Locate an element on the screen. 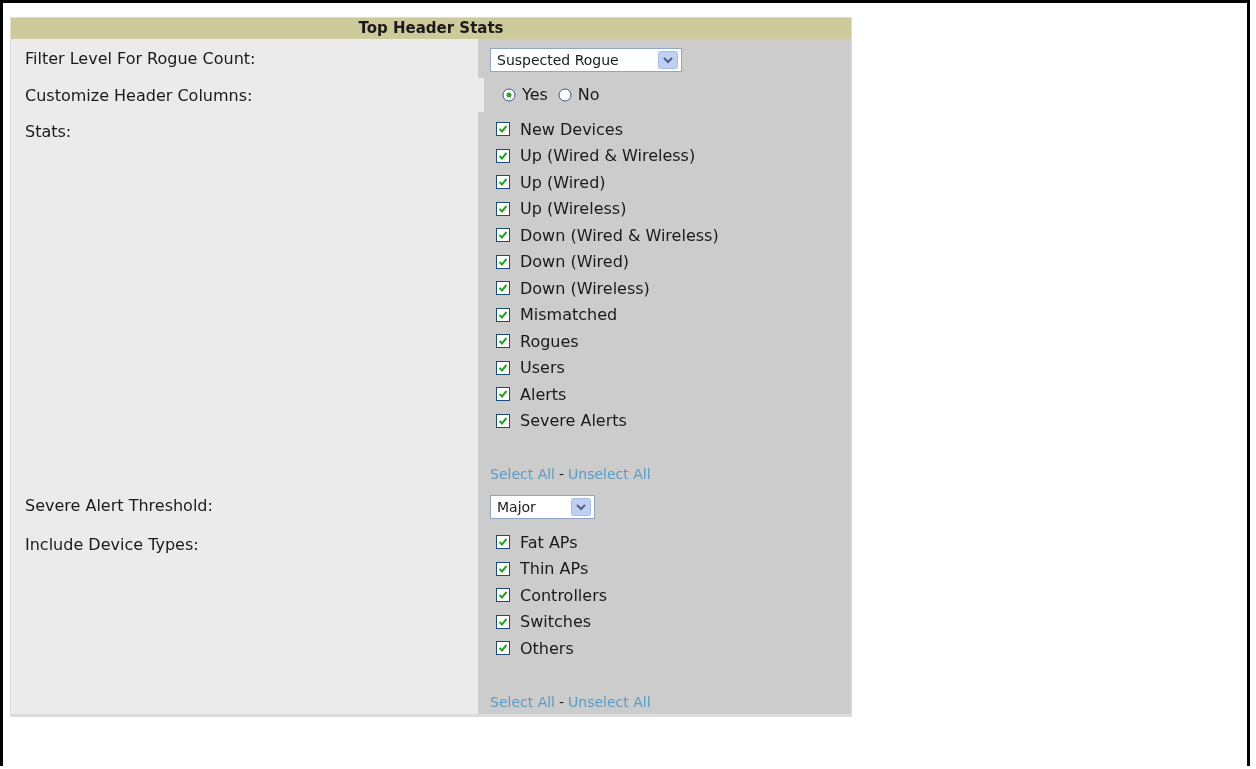 This screenshot has width=1256, height=769. checkbox-label: Severe Alerts is located at coordinates (573, 421).